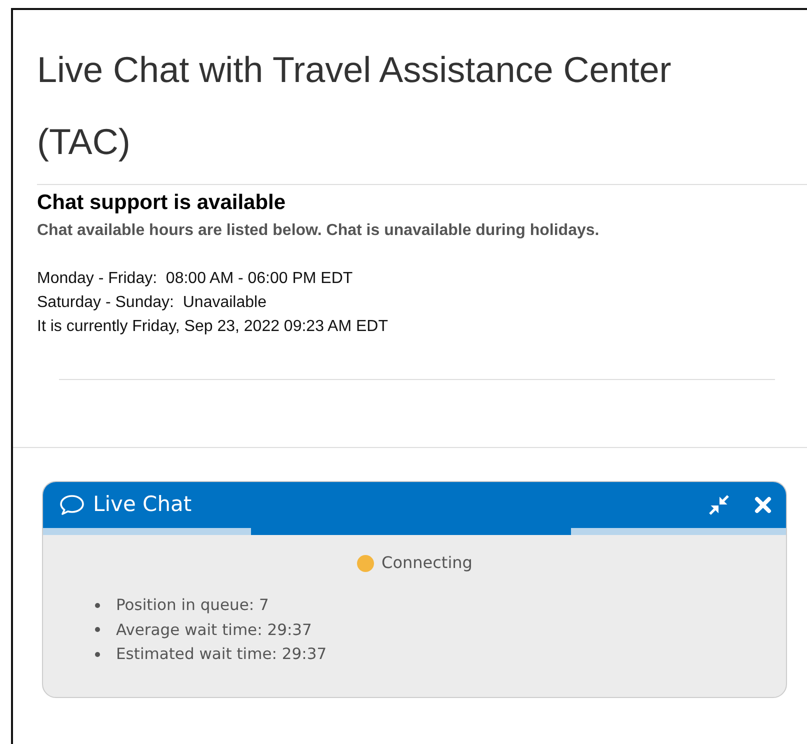  I want to click on hours-line: Monday - Friday: 08:00 AM - 06:00 PM EDT, so click(195, 279).